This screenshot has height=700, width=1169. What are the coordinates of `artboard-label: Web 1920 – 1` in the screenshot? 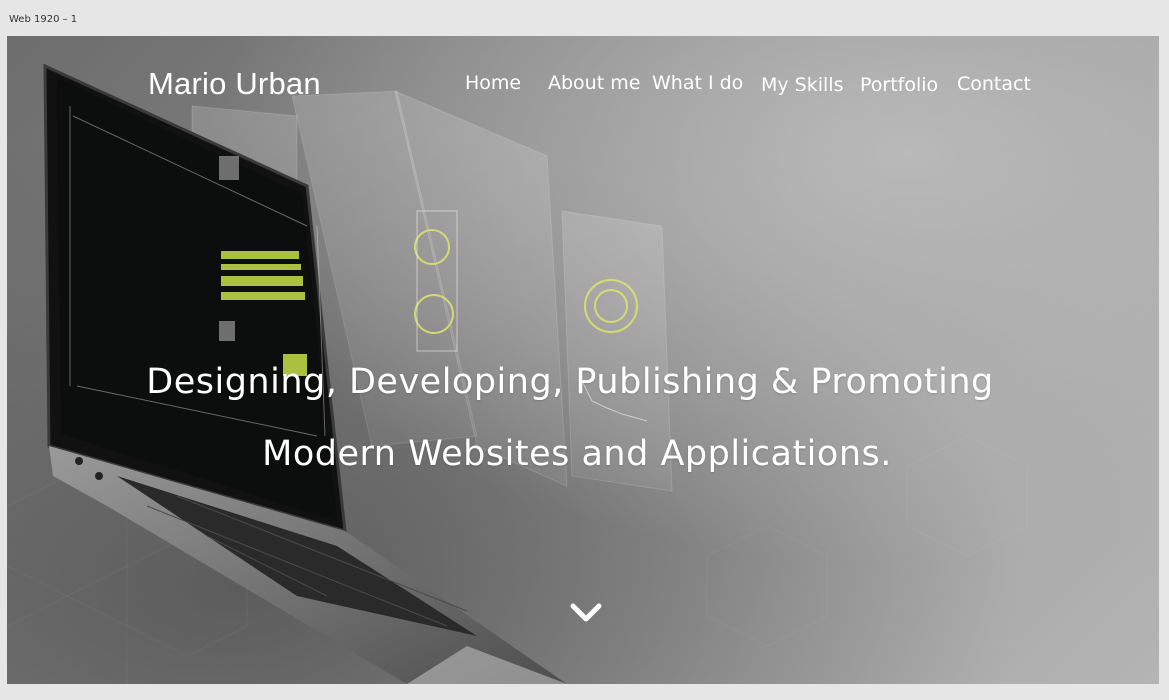 It's located at (43, 19).